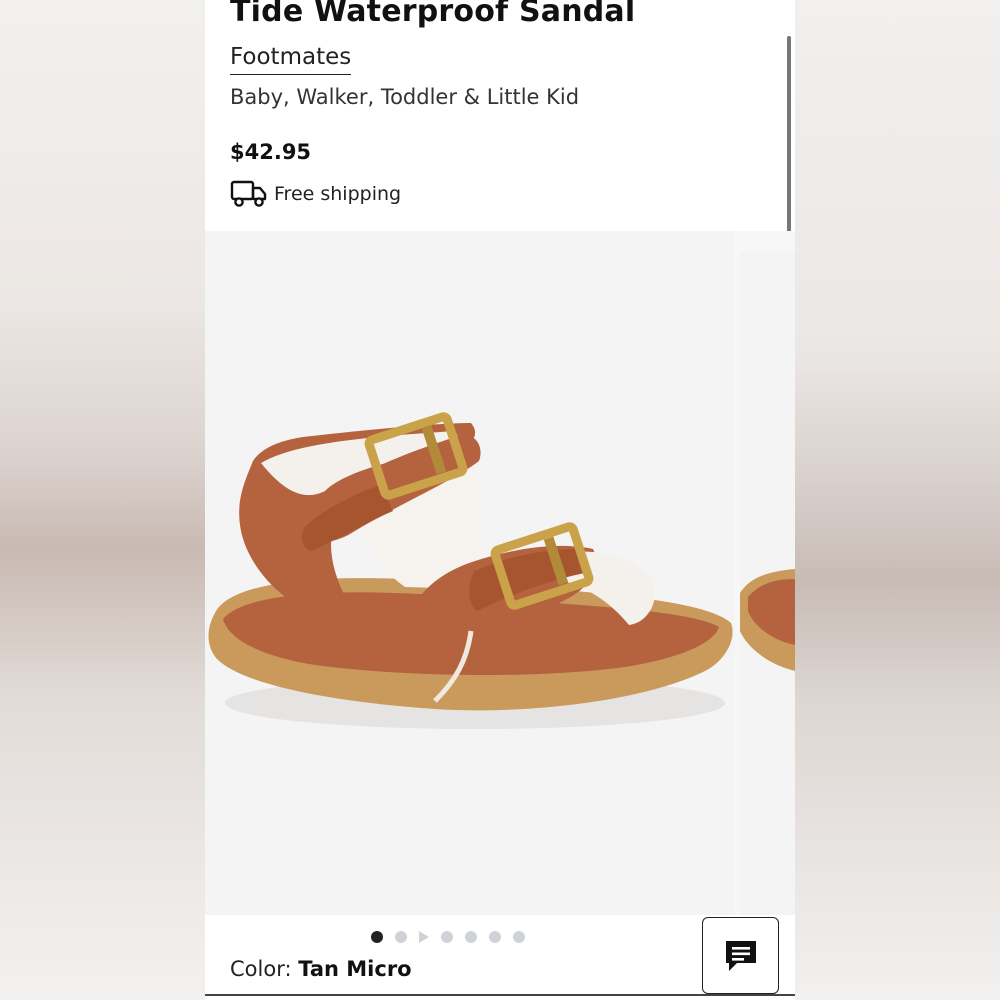 This screenshot has width=1000, height=1000. I want to click on product-subtitle: Baby, Walker, Toddler & Little Kid, so click(405, 97).